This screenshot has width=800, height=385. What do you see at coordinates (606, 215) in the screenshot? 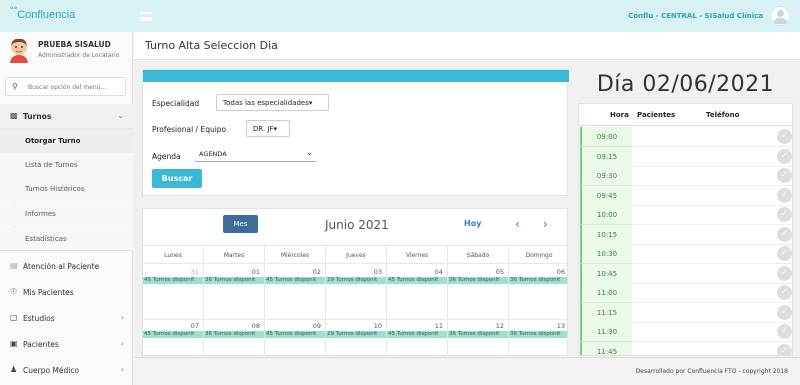
I see `slot-time: 10:00` at bounding box center [606, 215].